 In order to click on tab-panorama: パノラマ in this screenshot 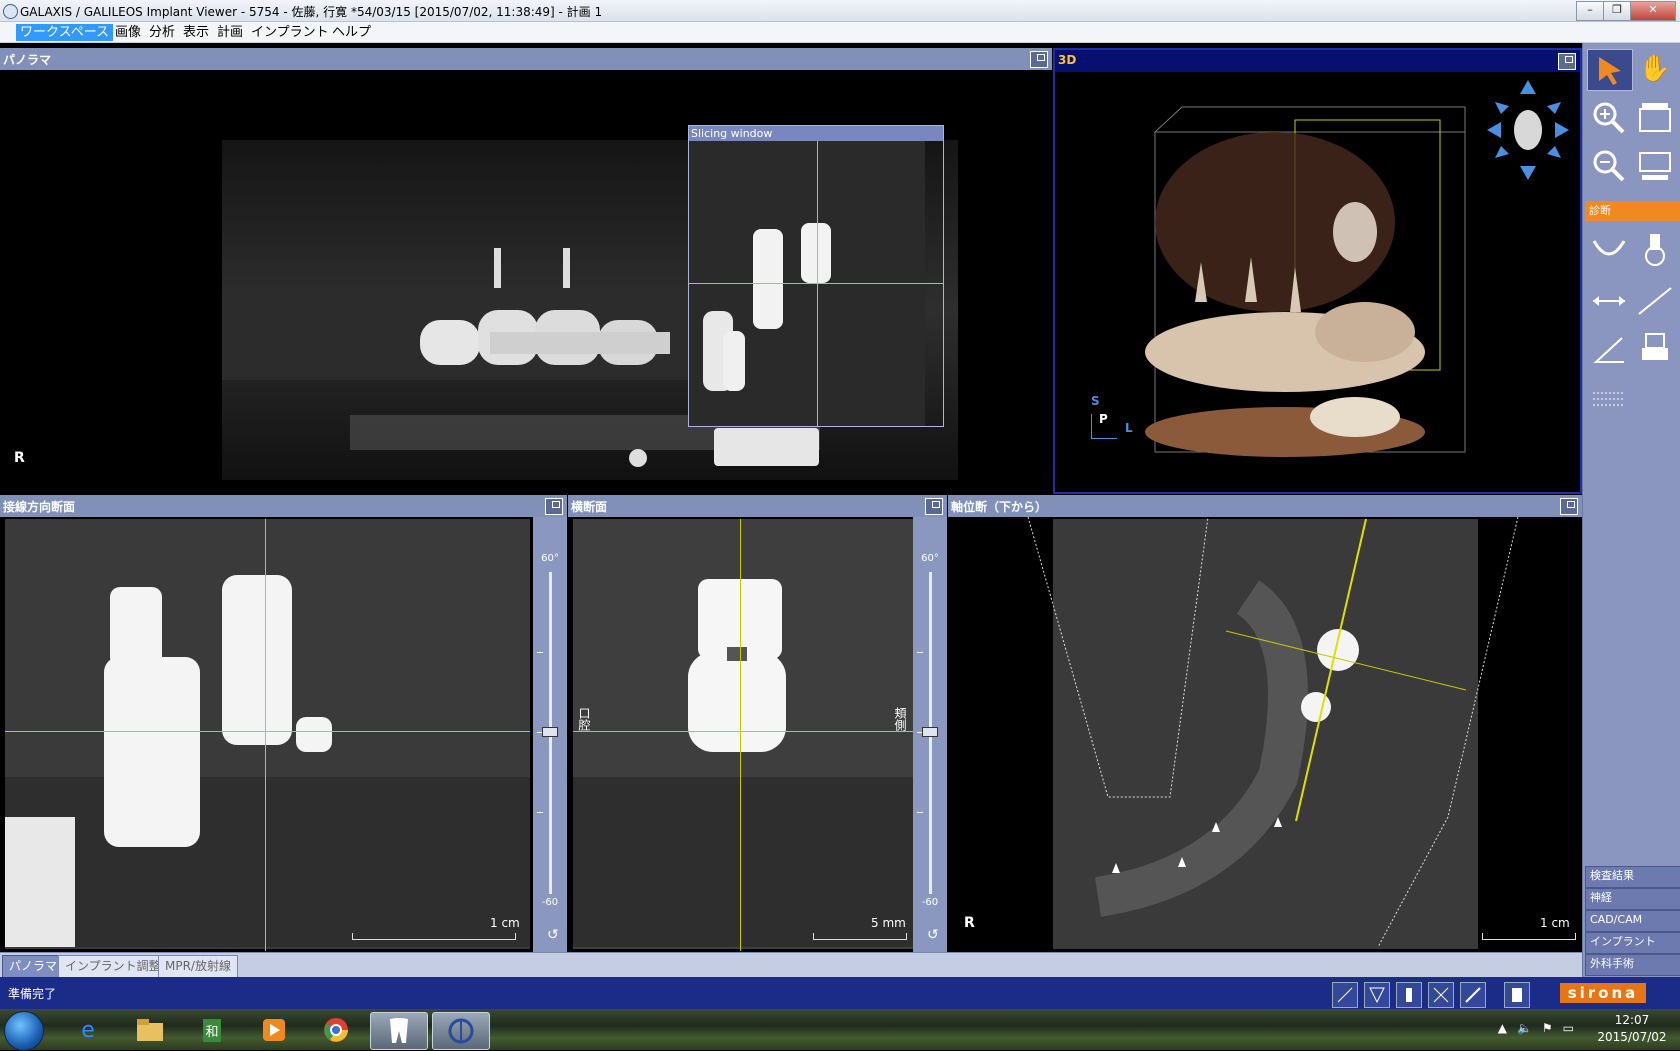, I will do `click(33, 967)`.